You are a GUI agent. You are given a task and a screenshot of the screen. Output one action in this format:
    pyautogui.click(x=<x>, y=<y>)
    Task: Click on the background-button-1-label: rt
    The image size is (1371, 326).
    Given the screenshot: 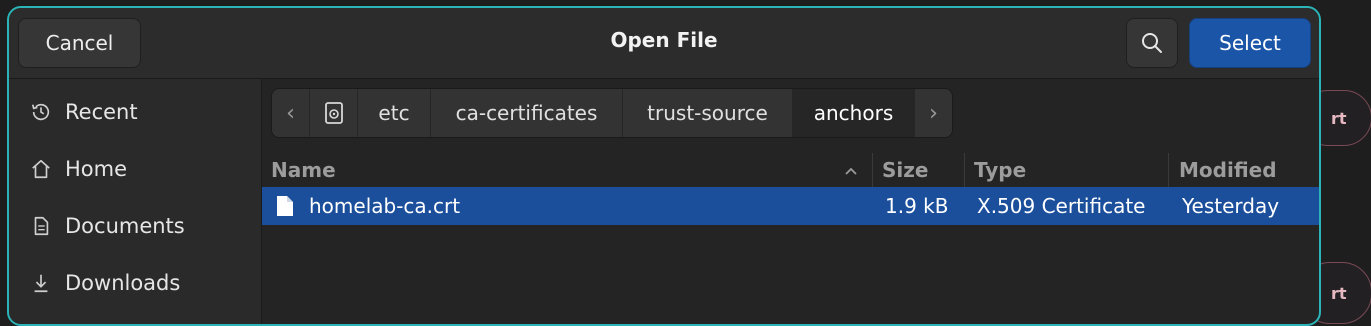 What is the action you would take?
    pyautogui.click(x=1339, y=118)
    